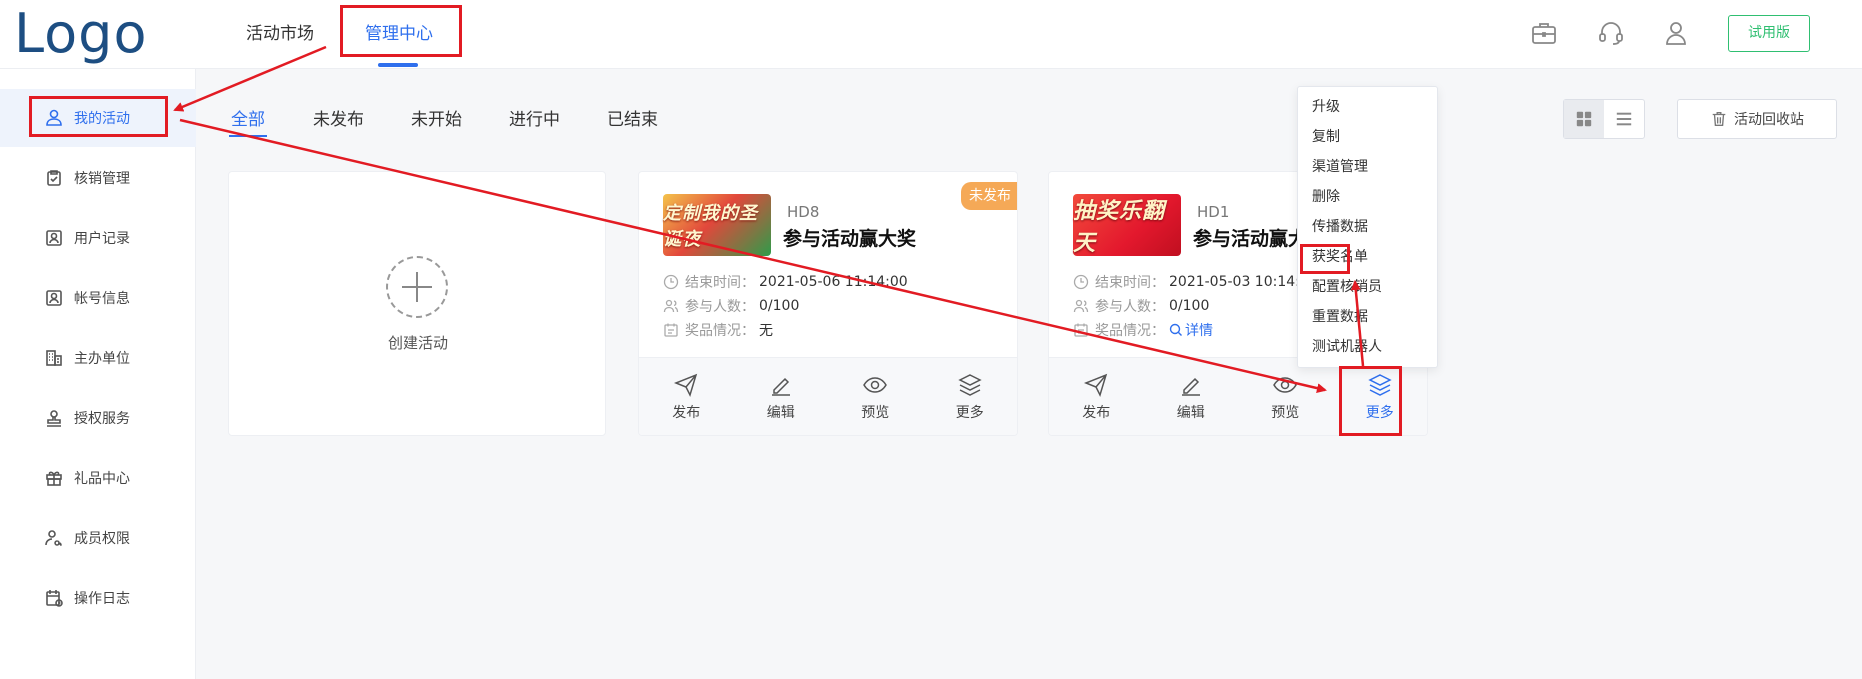  What do you see at coordinates (1326, 137) in the screenshot?
I see `menu-item-copy: 复制` at bounding box center [1326, 137].